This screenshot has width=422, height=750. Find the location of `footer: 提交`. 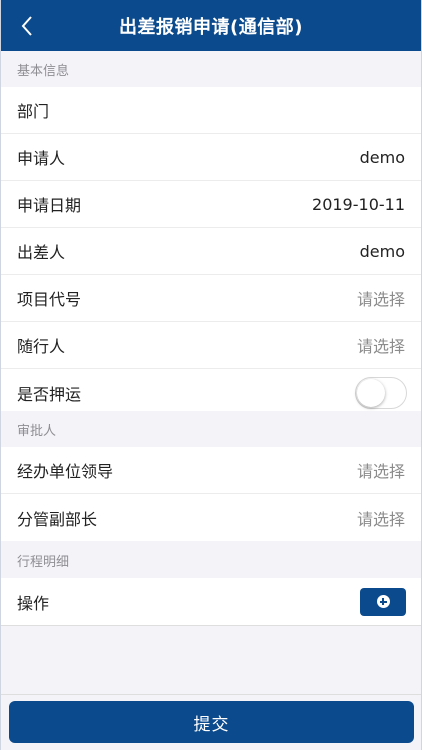

footer: 提交 is located at coordinates (211, 722).